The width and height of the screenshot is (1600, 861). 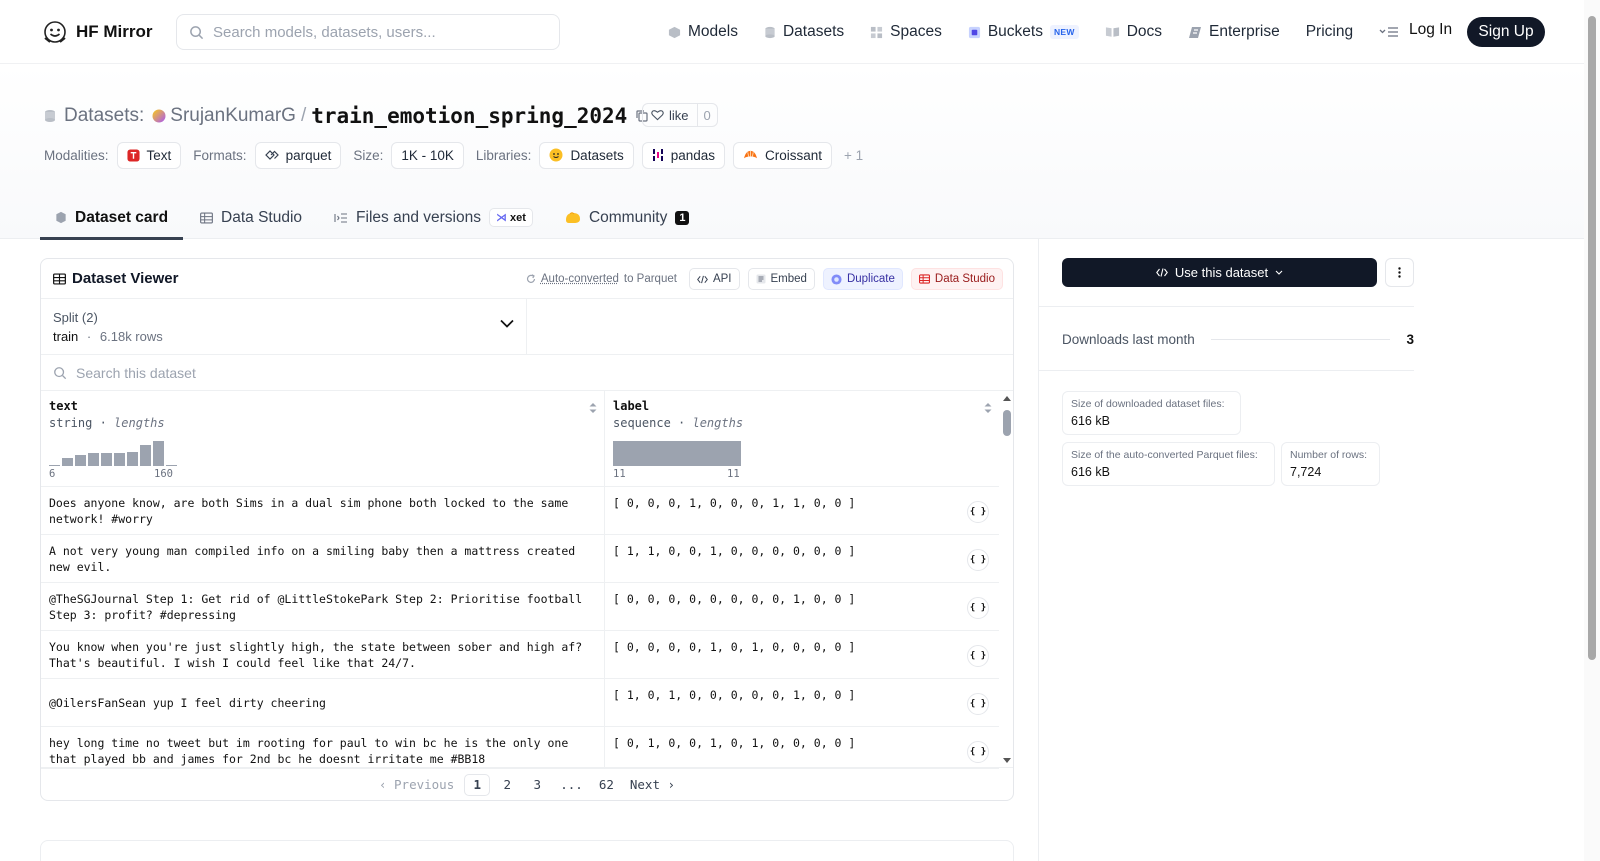 I want to click on histogram-max: 160, so click(x=163, y=474).